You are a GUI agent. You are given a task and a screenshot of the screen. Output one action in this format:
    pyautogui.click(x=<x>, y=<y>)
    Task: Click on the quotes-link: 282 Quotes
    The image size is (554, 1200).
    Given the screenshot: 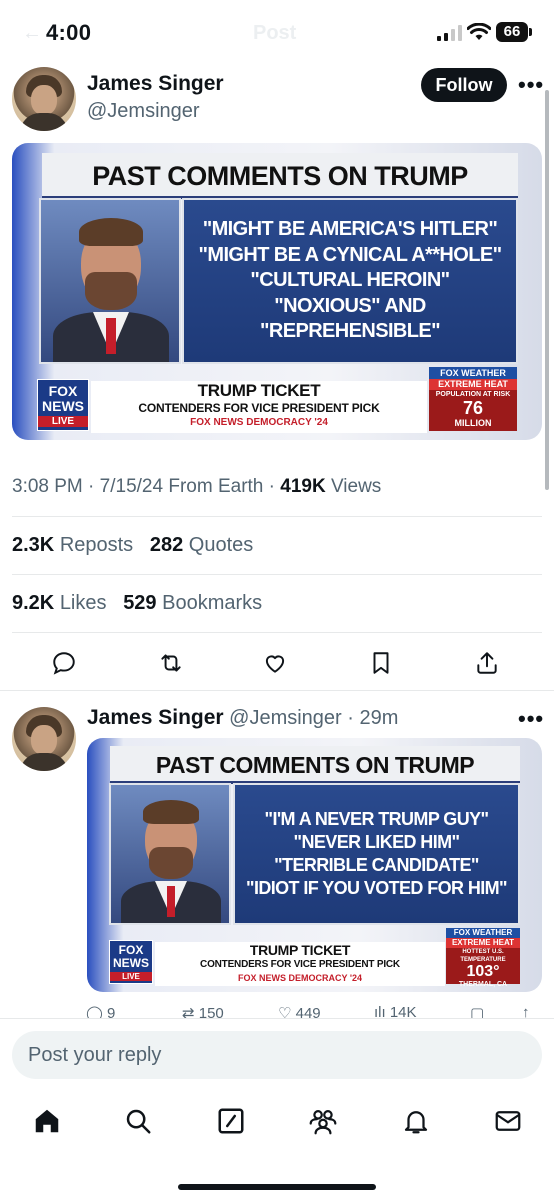 What is the action you would take?
    pyautogui.click(x=201, y=545)
    